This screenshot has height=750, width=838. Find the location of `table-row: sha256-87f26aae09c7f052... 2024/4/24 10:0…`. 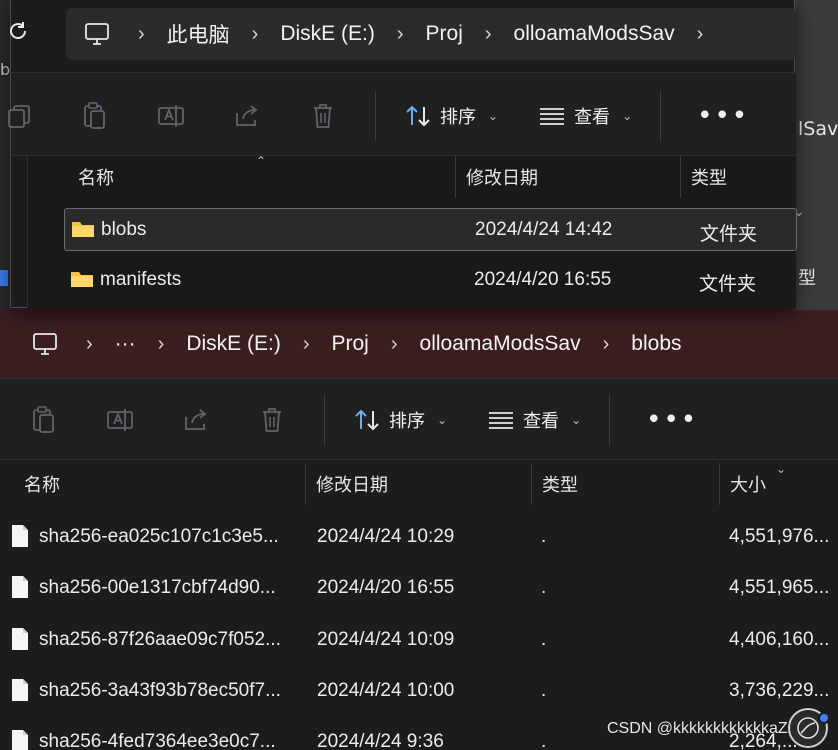

table-row: sha256-87f26aae09c7f052... 2024/4/24 10:0… is located at coordinates (419, 639).